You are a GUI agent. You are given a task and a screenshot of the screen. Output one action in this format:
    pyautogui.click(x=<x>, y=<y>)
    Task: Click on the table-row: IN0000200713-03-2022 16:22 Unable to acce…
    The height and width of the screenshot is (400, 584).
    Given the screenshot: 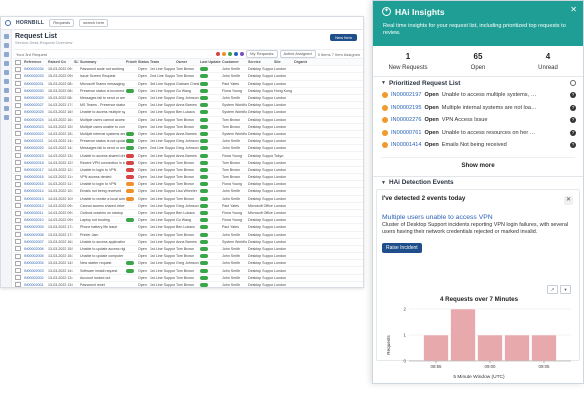 What is the action you would take?
    pyautogui.click(x=188, y=242)
    